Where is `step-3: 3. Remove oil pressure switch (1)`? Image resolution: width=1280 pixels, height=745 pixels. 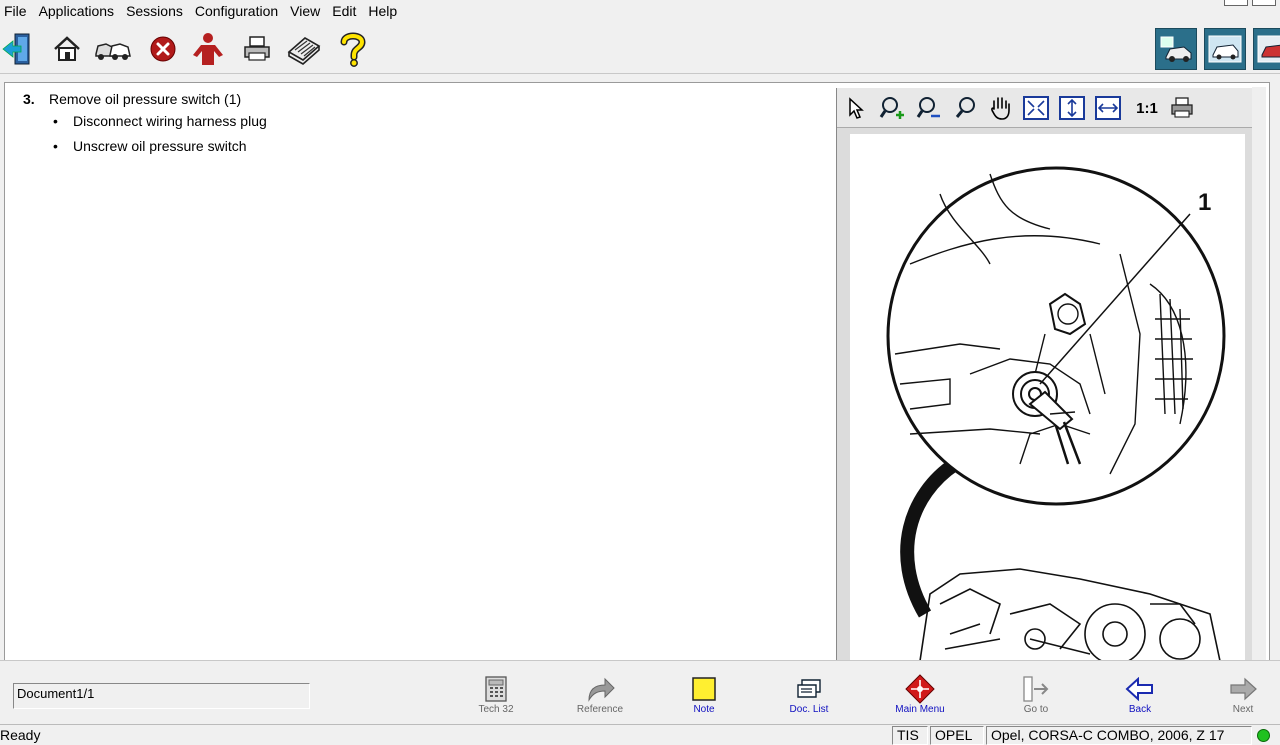
step-3: 3. Remove oil pressure switch (1) is located at coordinates (145, 101).